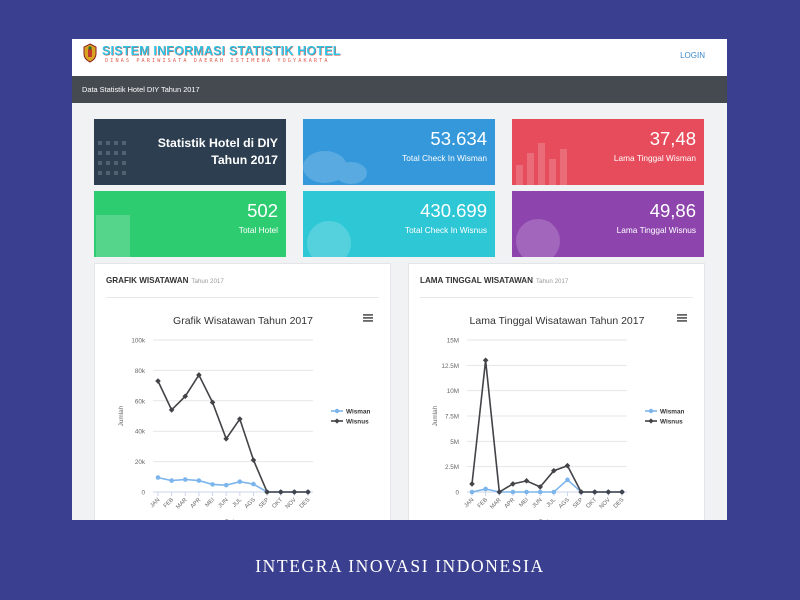 Image resolution: width=800 pixels, height=600 pixels. What do you see at coordinates (221, 51) in the screenshot?
I see `app-title: SISTEM INFORMASI STATISTIK HOTEL` at bounding box center [221, 51].